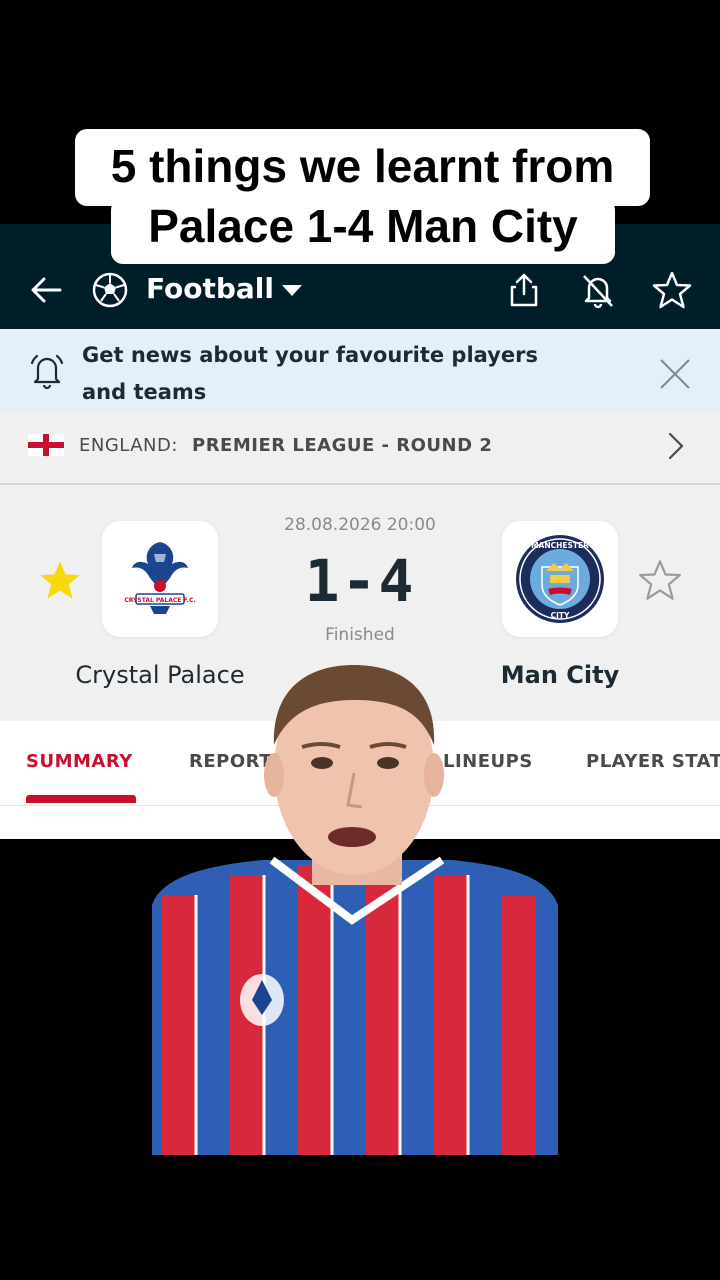 The image size is (720, 1280). Describe the element at coordinates (60, 580) in the screenshot. I see `home-favourite-star-icon` at that location.